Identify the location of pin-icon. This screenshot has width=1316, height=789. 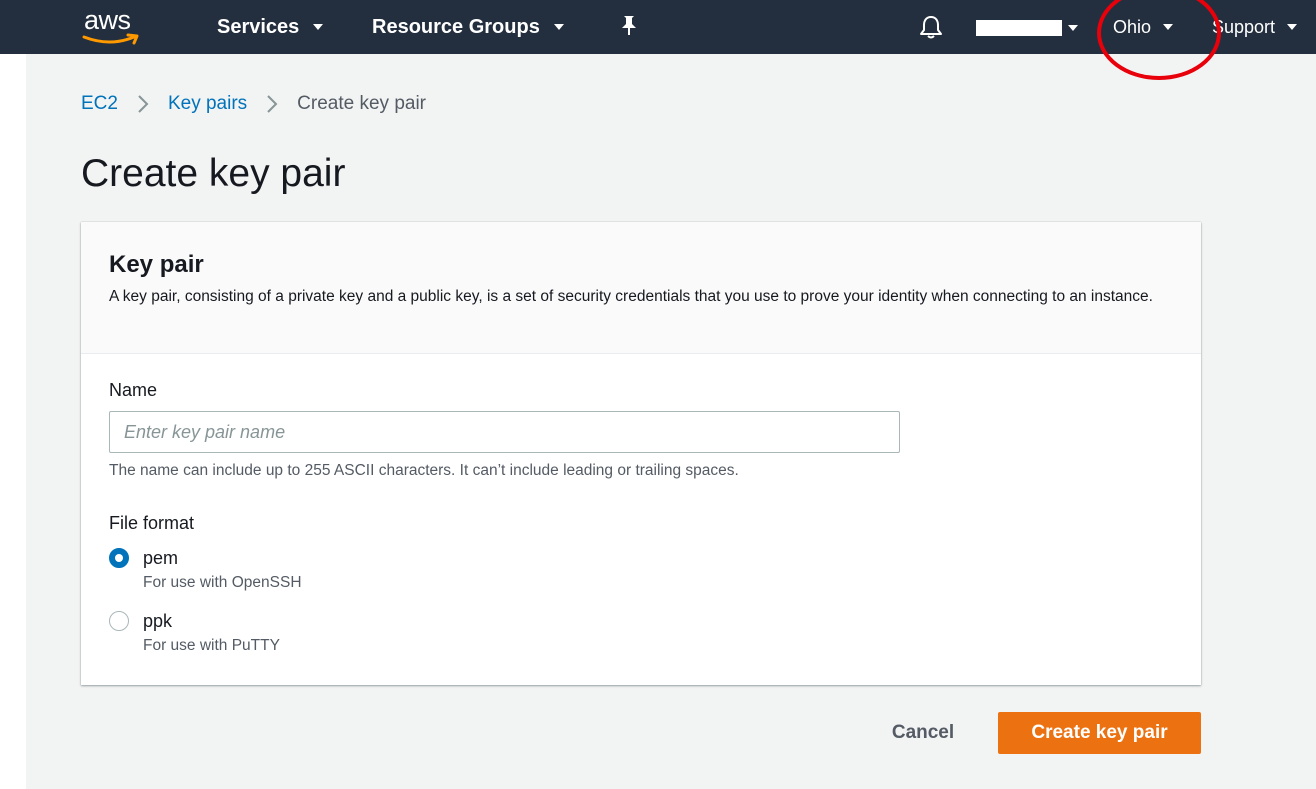
(629, 26).